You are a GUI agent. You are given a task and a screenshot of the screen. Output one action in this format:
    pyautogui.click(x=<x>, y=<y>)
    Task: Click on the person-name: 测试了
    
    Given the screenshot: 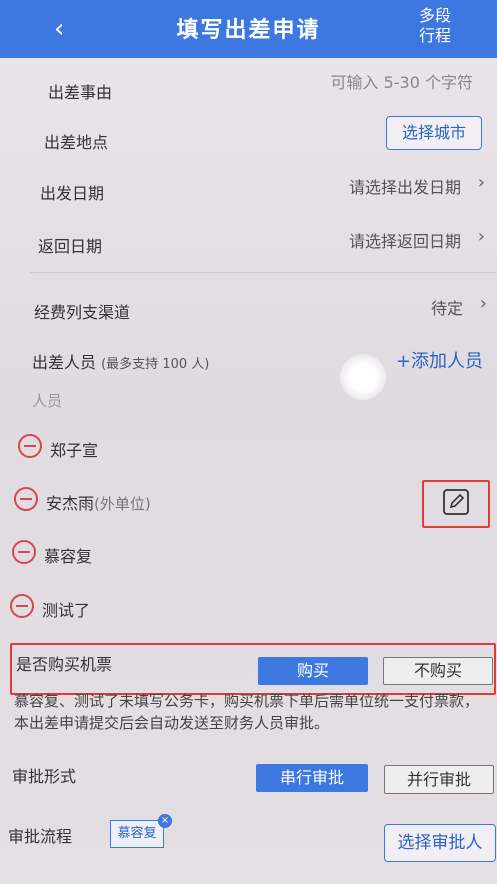 What is the action you would take?
    pyautogui.click(x=66, y=610)
    